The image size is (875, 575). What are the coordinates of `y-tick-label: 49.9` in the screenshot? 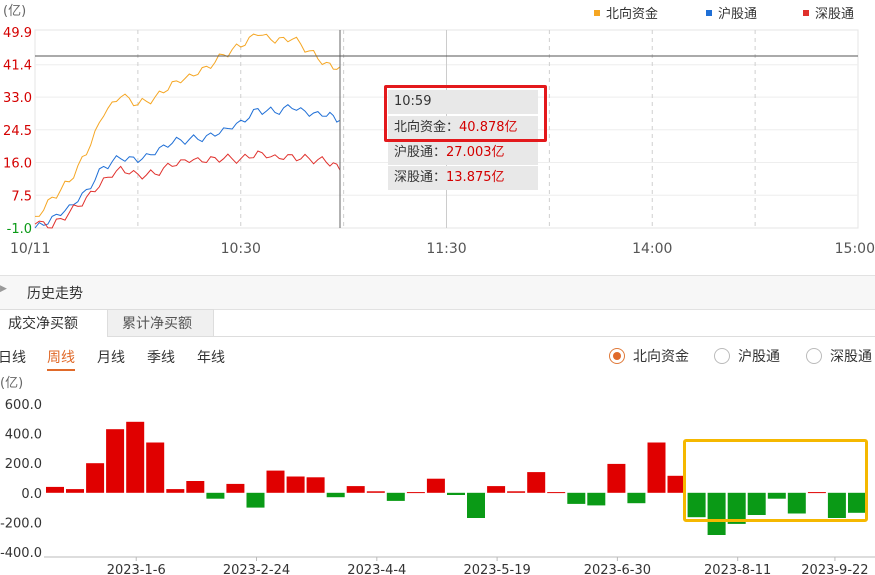 It's located at (17, 33).